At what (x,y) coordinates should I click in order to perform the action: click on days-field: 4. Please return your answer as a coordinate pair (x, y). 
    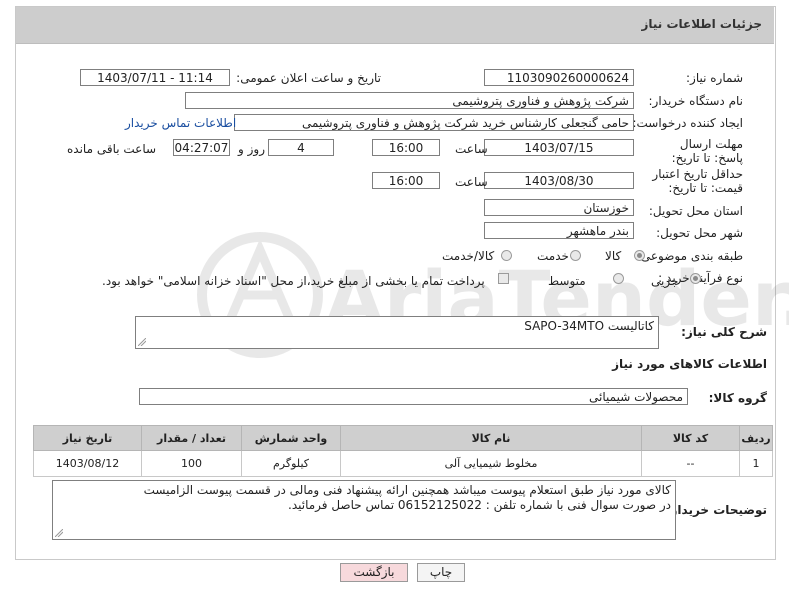
    Looking at the image, I should click on (301, 147).